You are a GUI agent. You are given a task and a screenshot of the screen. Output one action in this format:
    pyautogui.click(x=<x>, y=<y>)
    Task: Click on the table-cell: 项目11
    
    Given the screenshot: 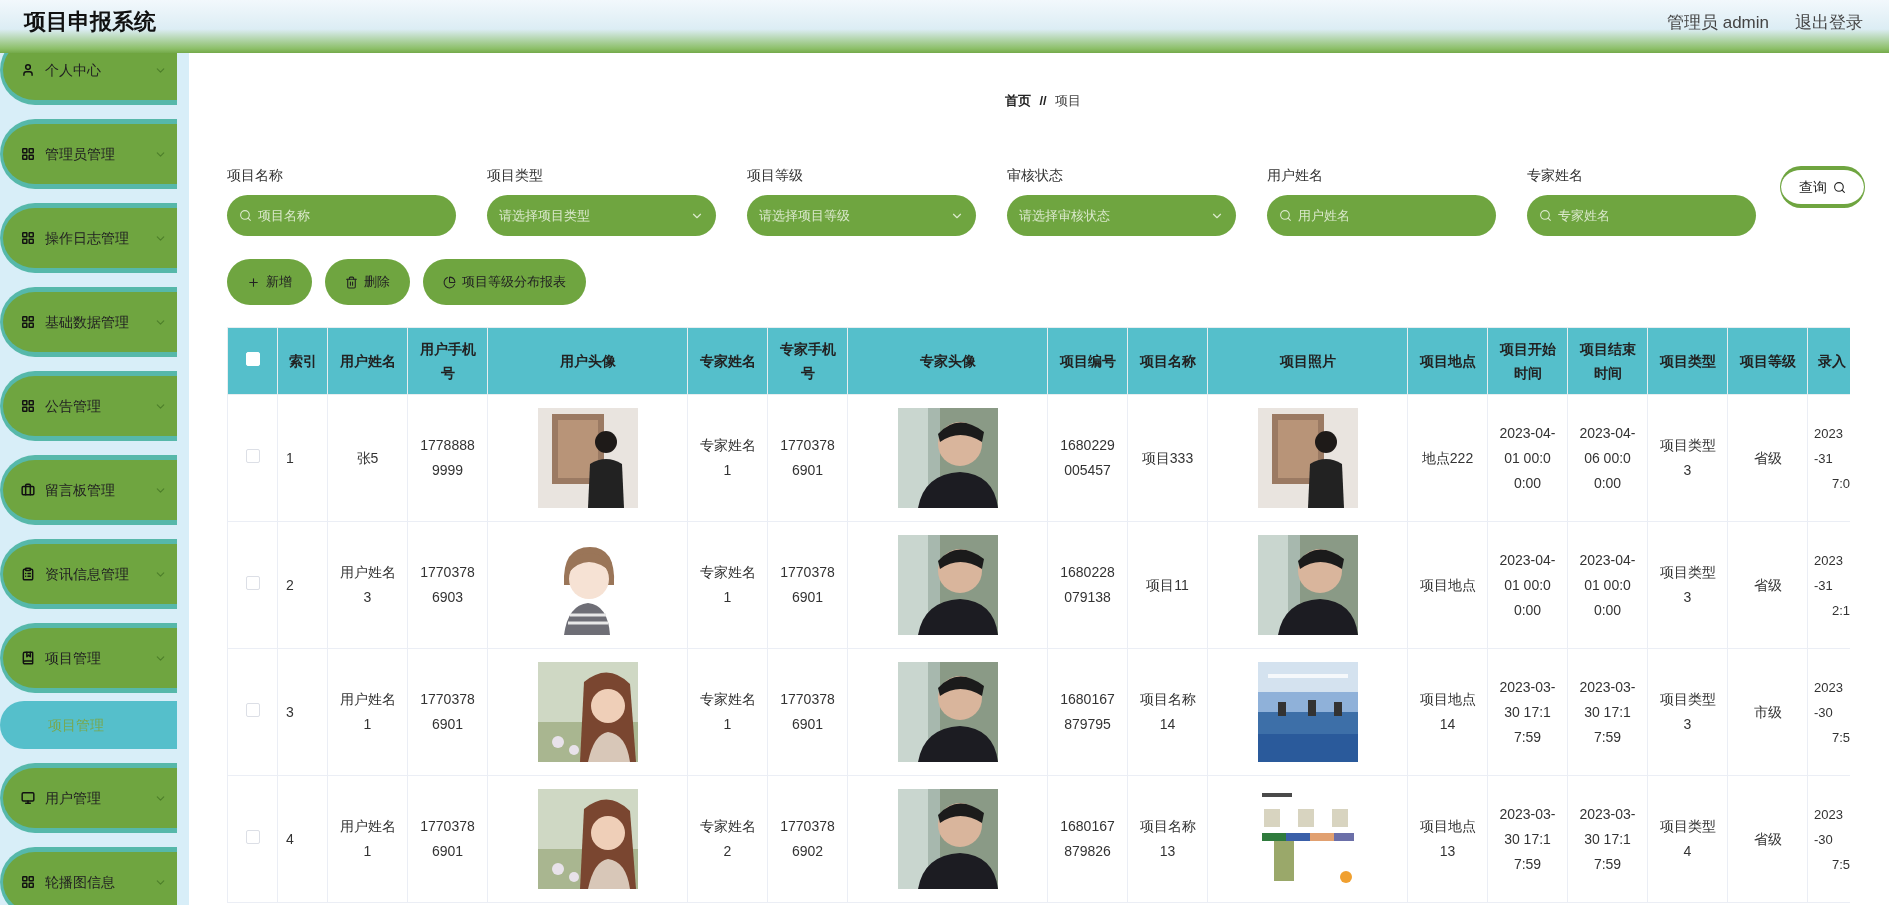 What is the action you would take?
    pyautogui.click(x=1167, y=584)
    